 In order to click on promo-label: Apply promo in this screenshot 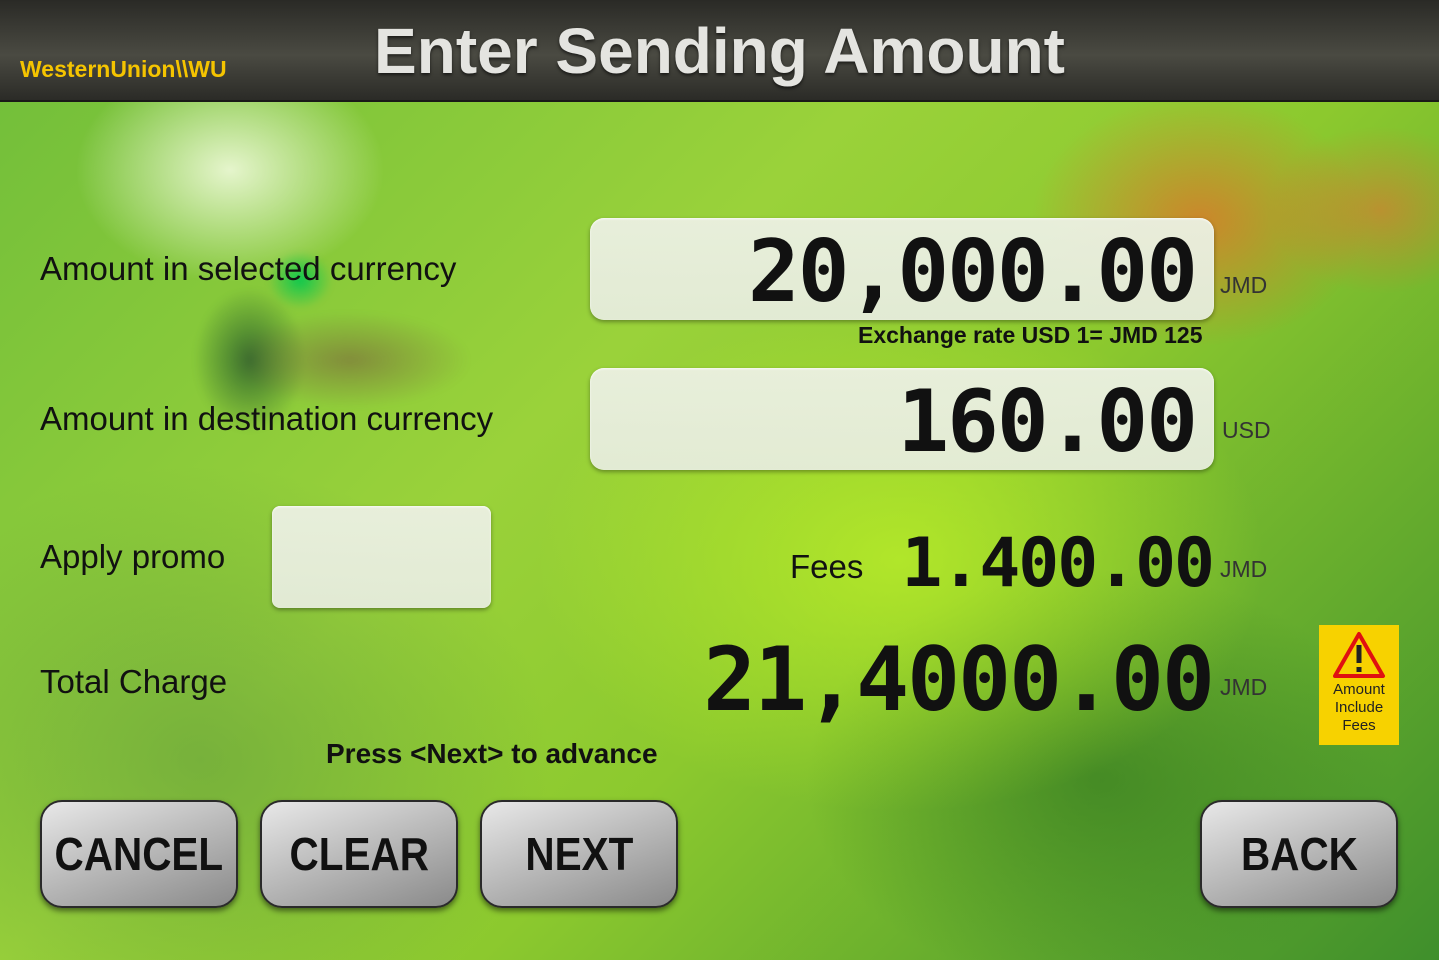, I will do `click(133, 556)`.